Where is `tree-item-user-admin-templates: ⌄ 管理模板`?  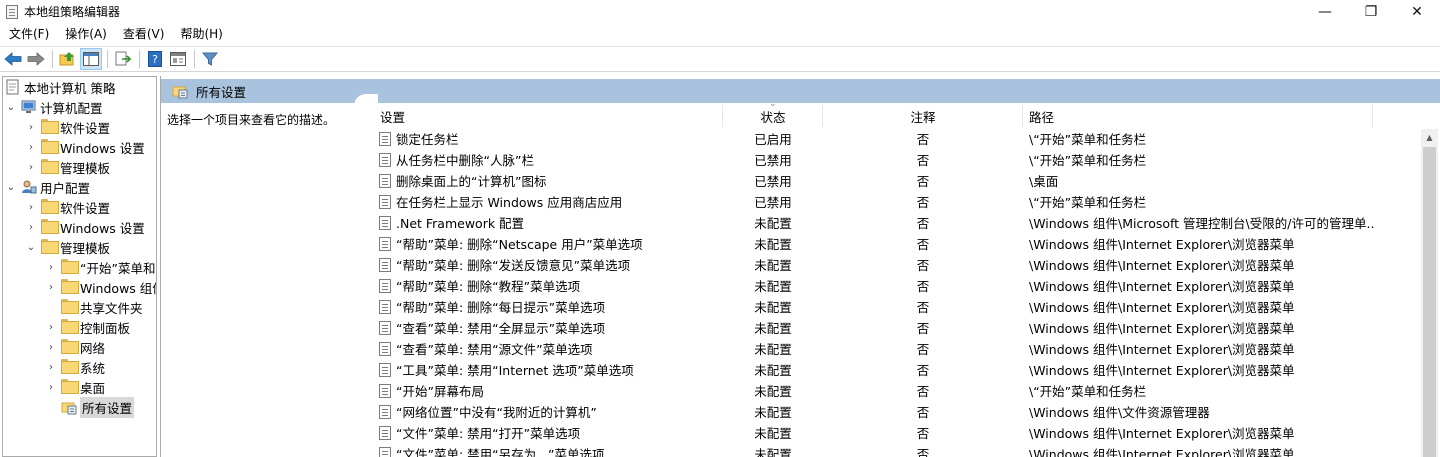 tree-item-user-admin-templates: ⌄ 管理模板 is located at coordinates (67, 247).